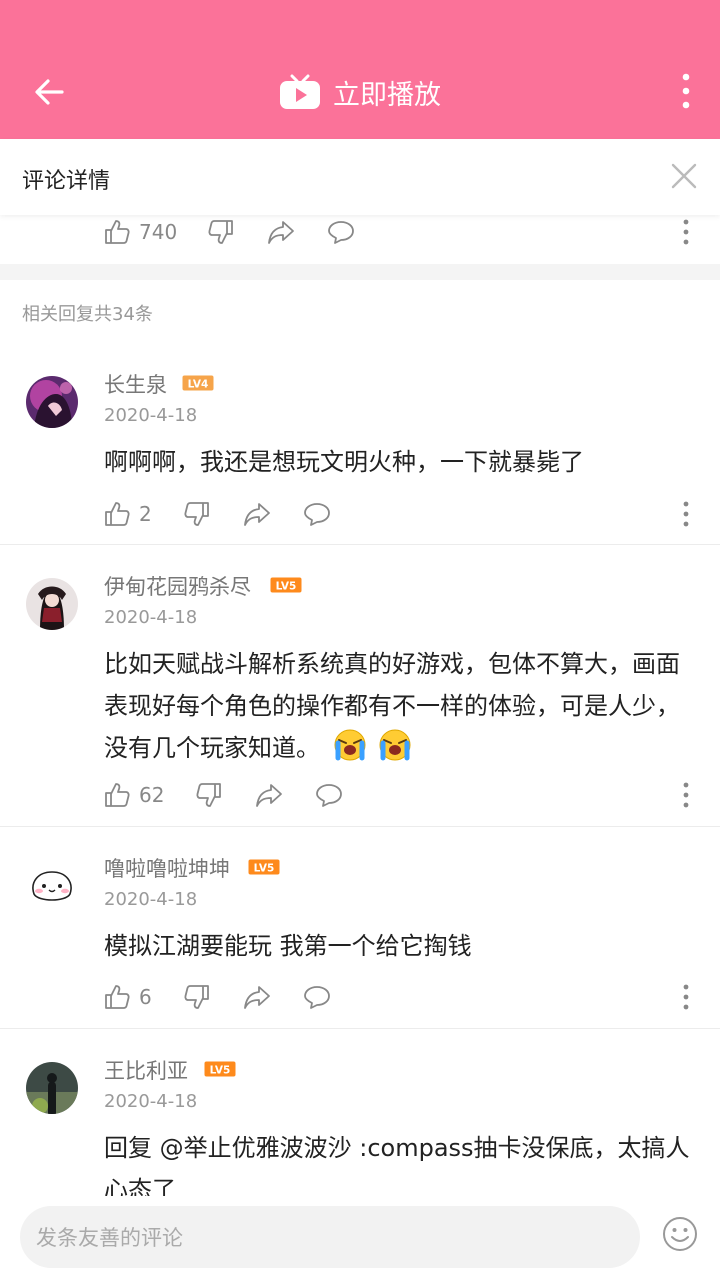  I want to click on svg-text: LV4, so click(198, 384).